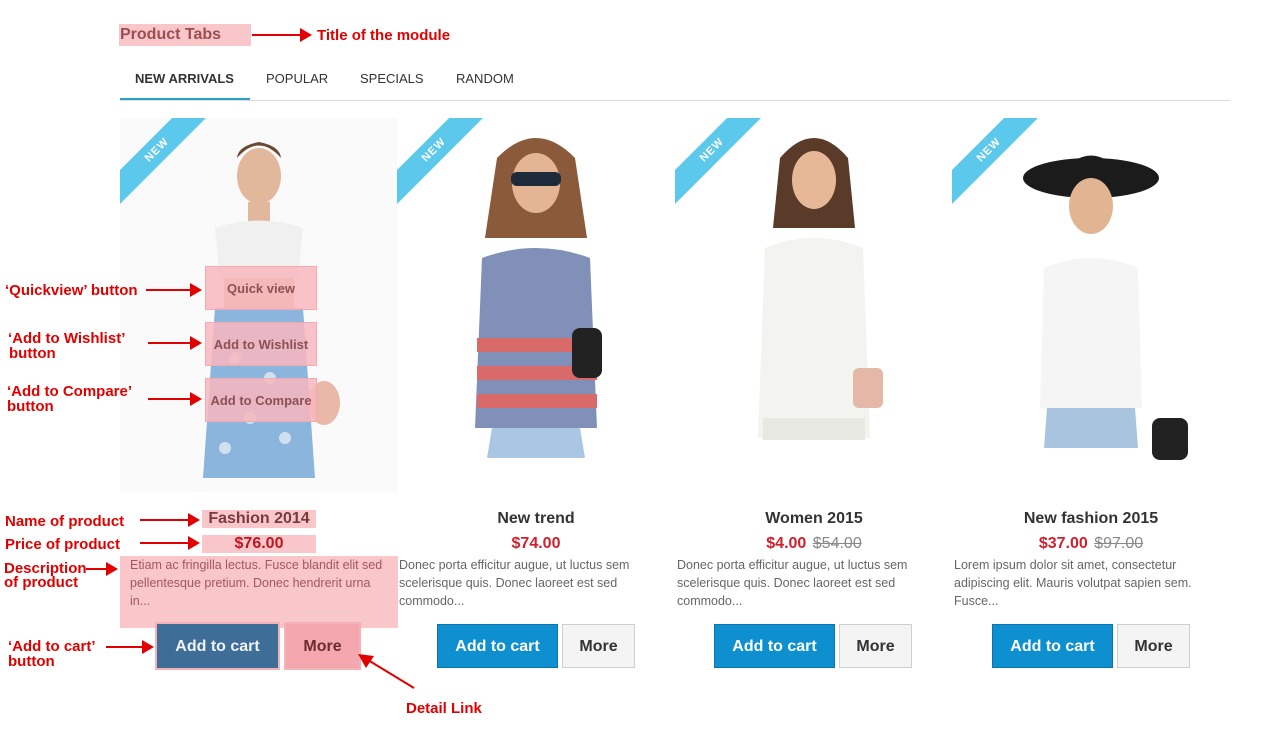  I want to click on product-price-wrap: $76.00, so click(259, 544).